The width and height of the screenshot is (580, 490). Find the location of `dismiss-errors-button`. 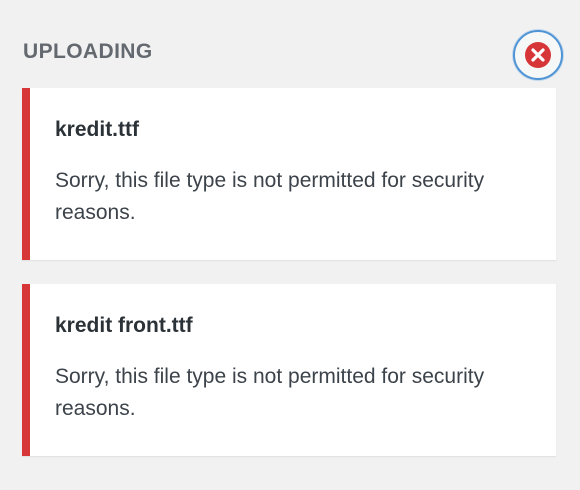

dismiss-errors-button is located at coordinates (538, 55).